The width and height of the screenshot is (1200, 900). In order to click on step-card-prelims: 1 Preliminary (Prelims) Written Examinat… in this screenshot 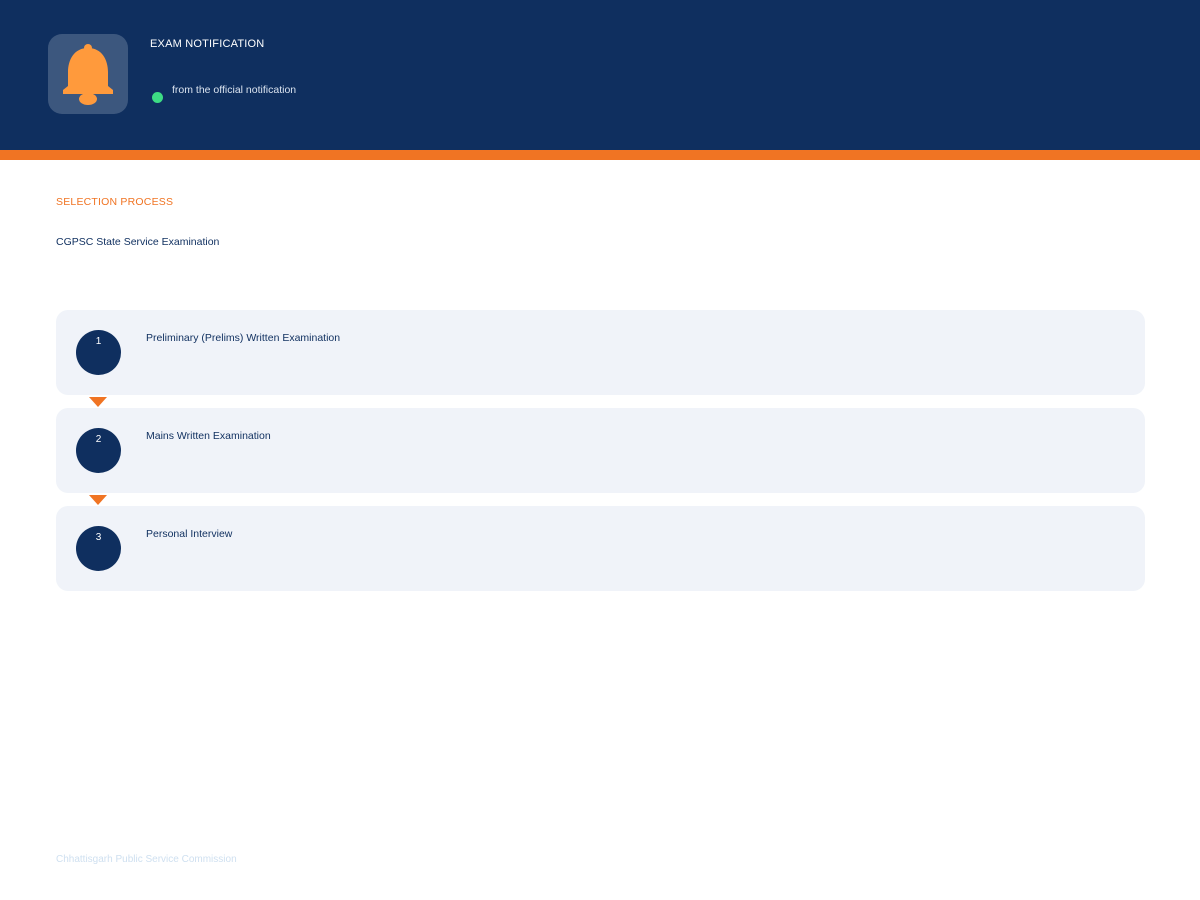, I will do `click(600, 352)`.